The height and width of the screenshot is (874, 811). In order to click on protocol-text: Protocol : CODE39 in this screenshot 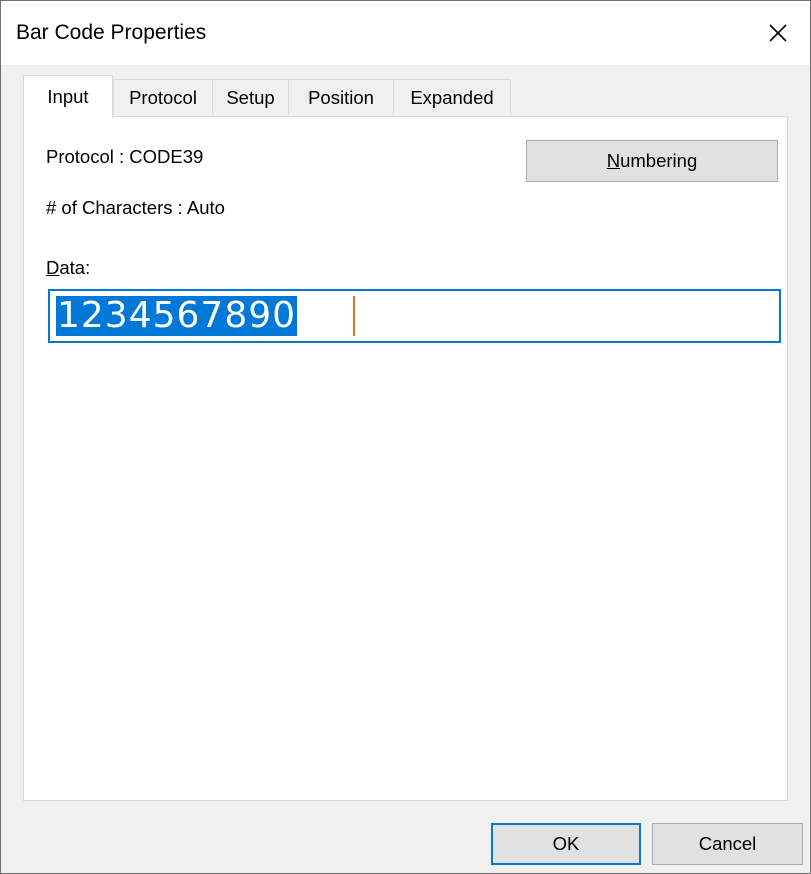, I will do `click(125, 156)`.